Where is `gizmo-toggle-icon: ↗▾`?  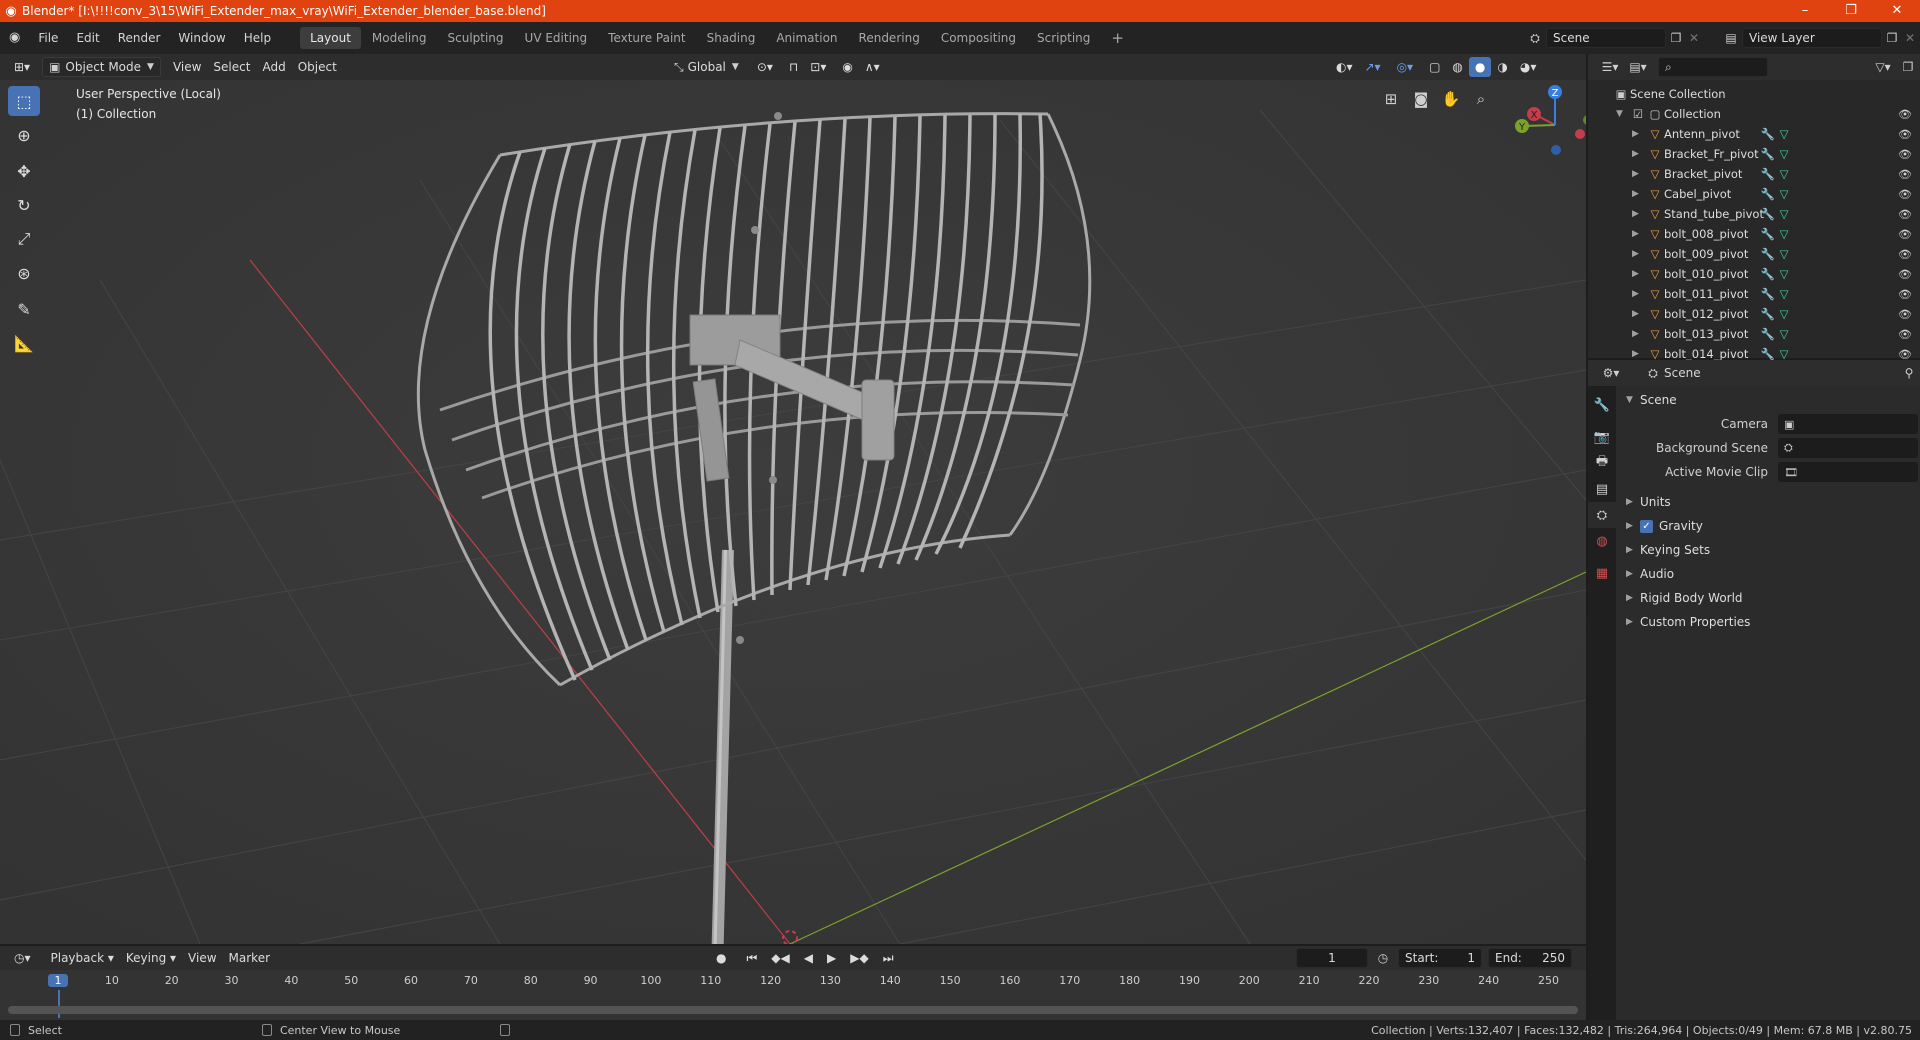 gizmo-toggle-icon: ↗▾ is located at coordinates (1373, 67).